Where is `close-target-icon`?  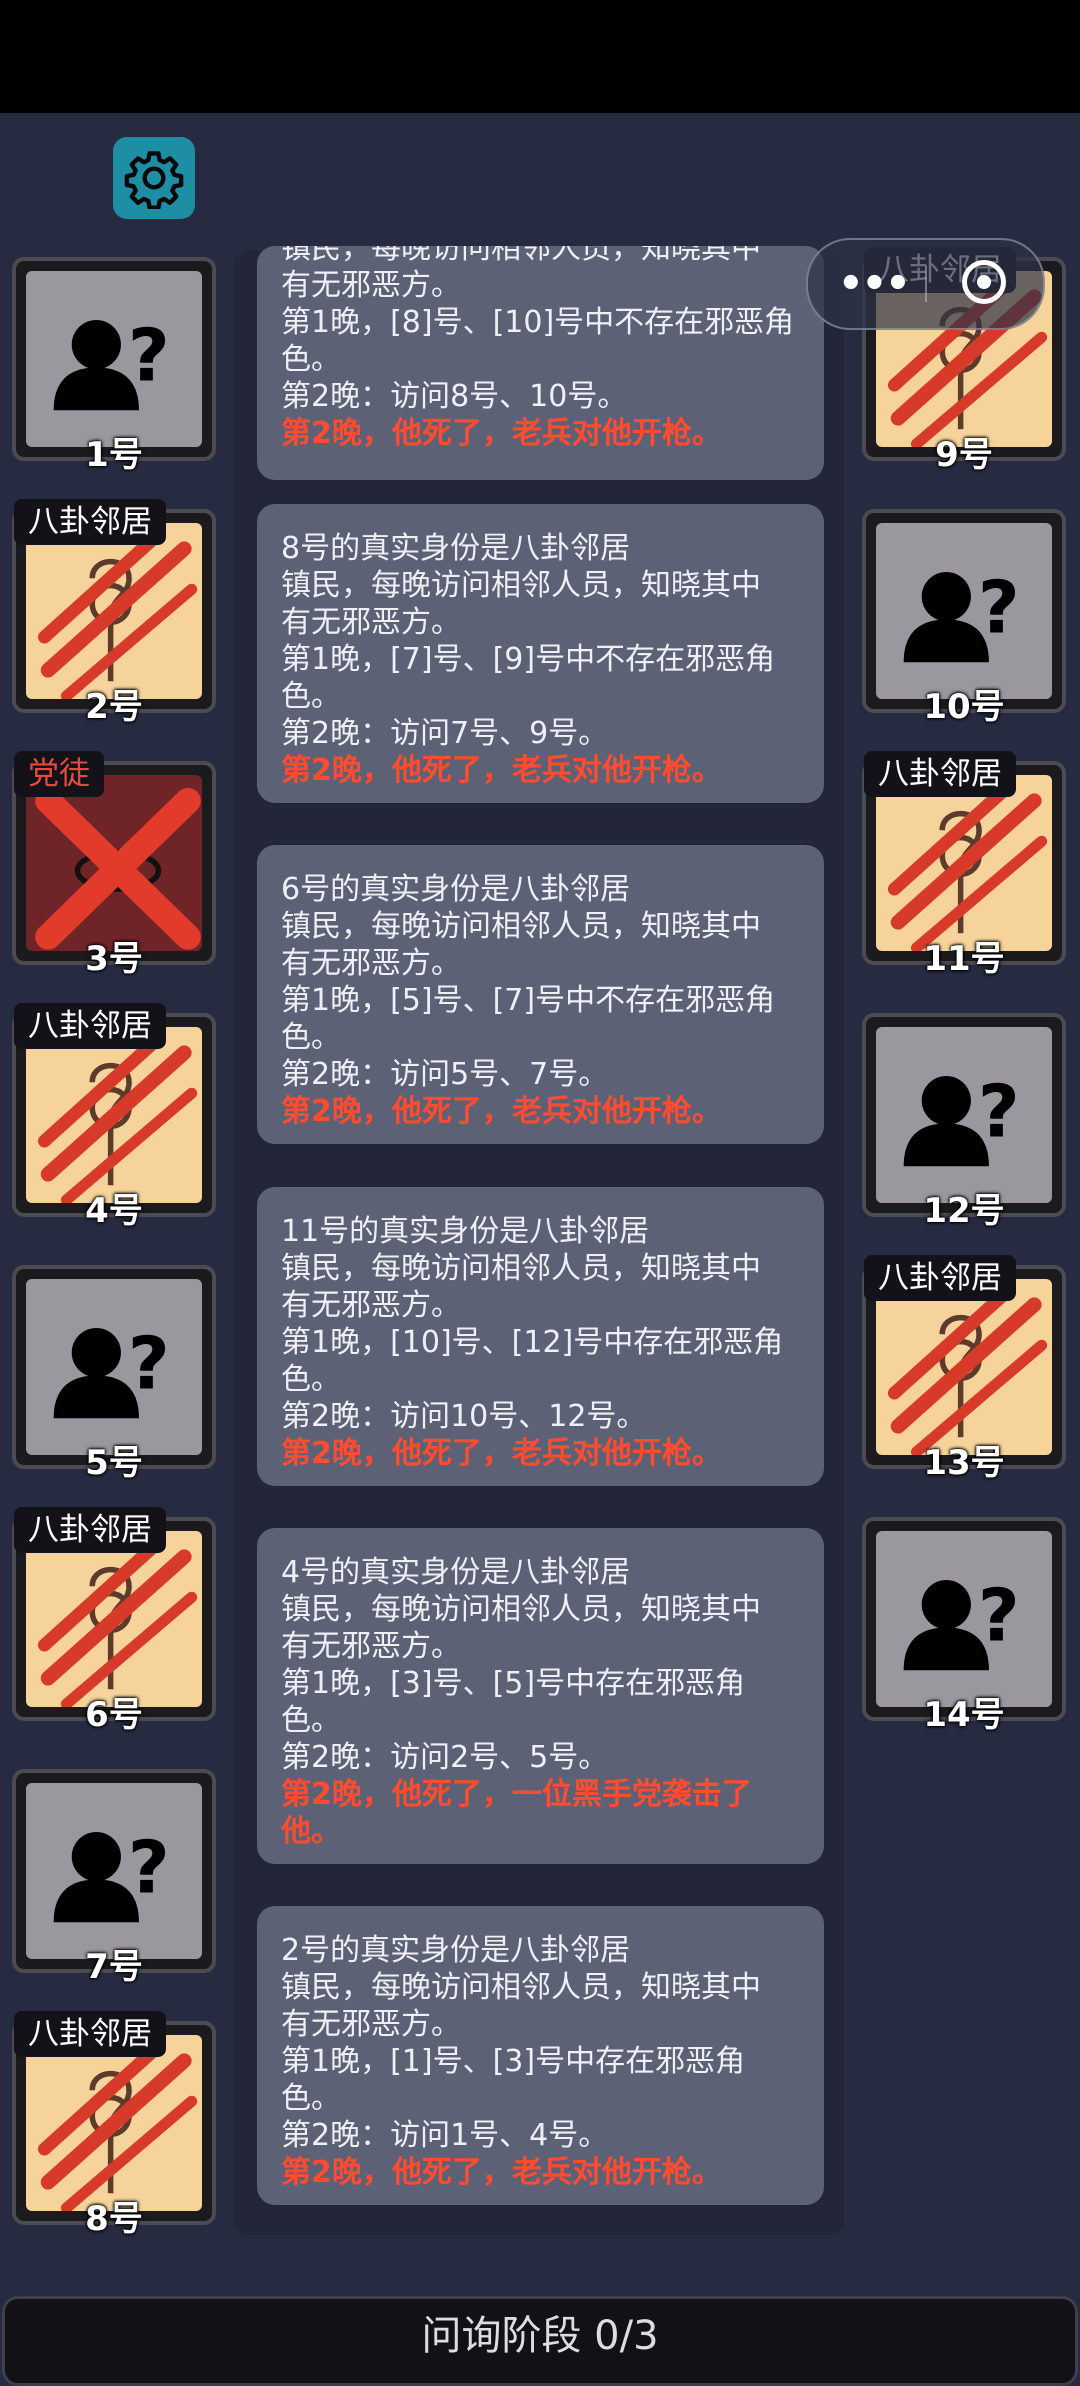 close-target-icon is located at coordinates (984, 282).